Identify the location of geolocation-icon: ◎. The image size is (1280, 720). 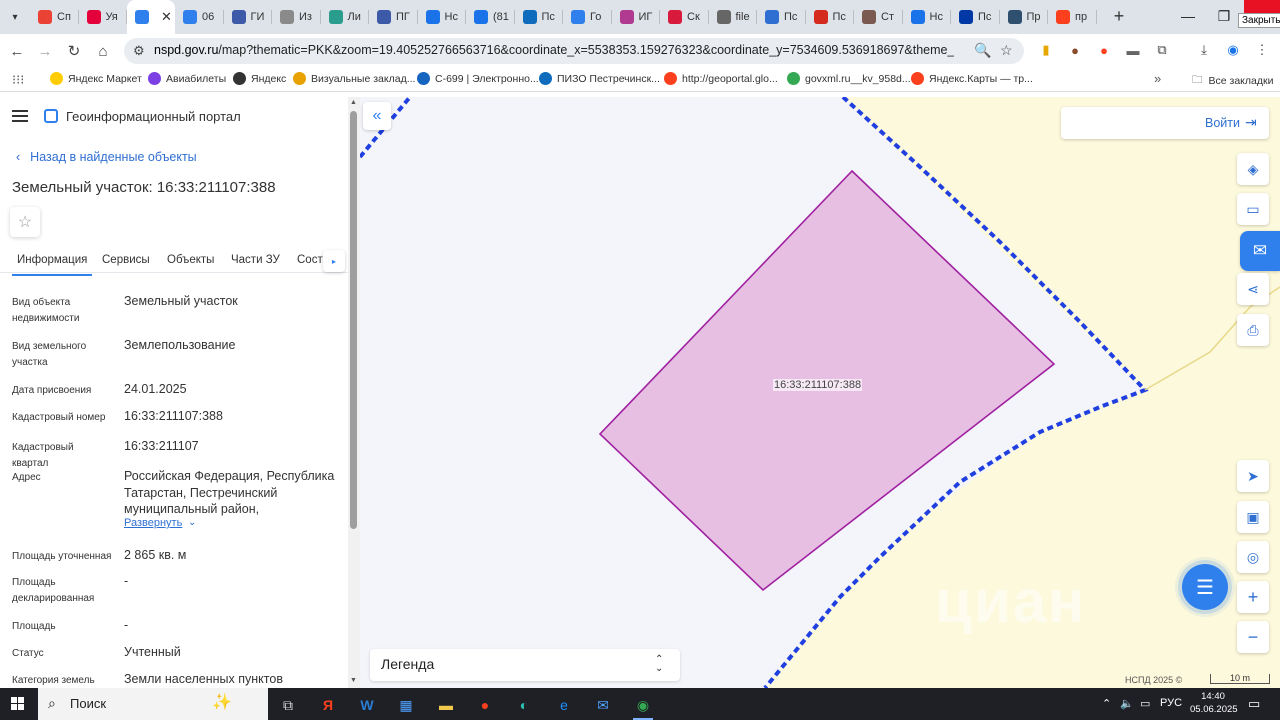
(1253, 557).